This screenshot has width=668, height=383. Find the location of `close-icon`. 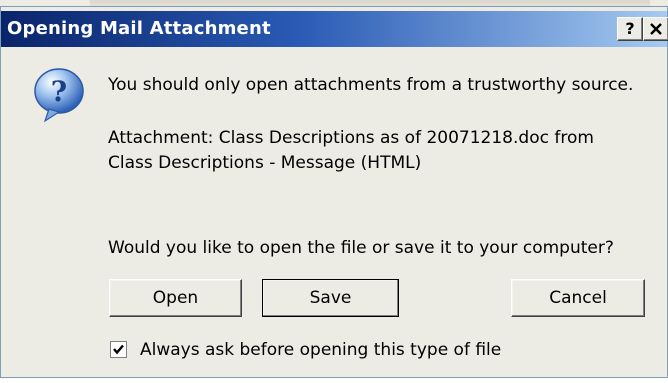

close-icon is located at coordinates (656, 29).